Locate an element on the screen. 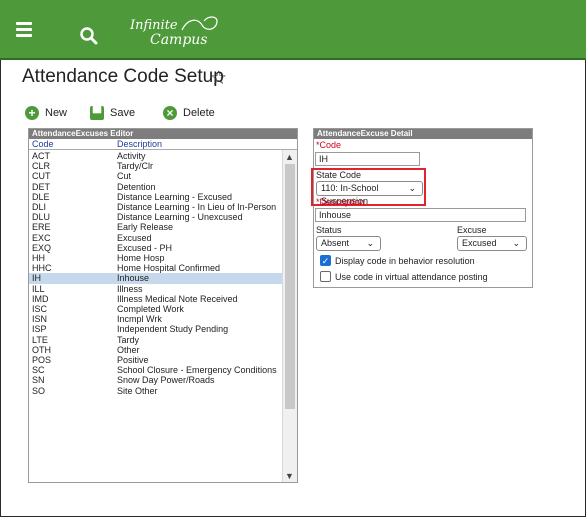  table-row: OTH Other is located at coordinates (156, 350).